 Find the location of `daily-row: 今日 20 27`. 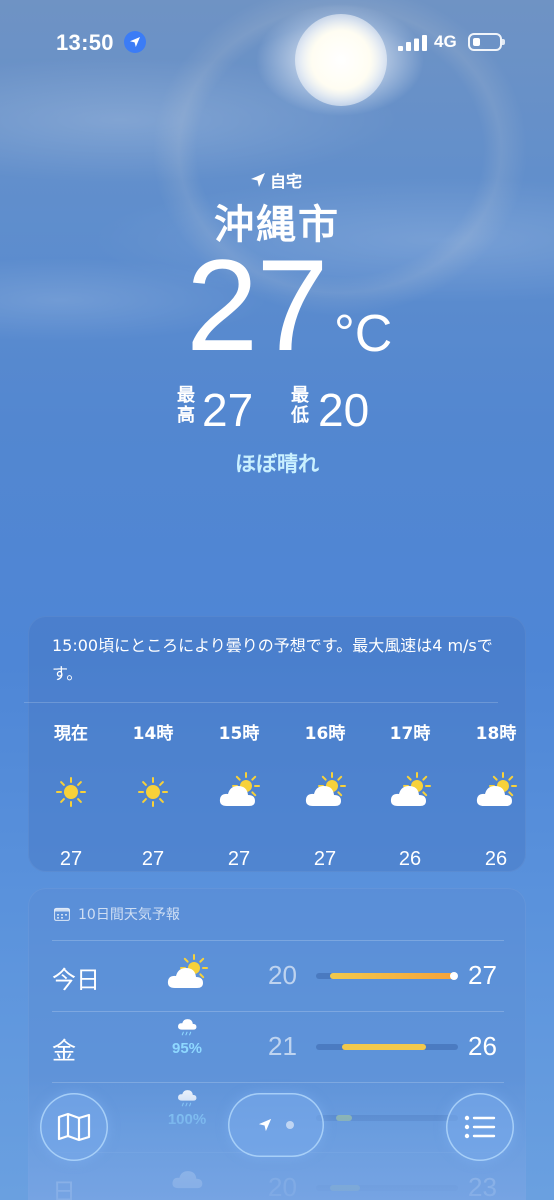

daily-row: 今日 20 27 is located at coordinates (277, 975).